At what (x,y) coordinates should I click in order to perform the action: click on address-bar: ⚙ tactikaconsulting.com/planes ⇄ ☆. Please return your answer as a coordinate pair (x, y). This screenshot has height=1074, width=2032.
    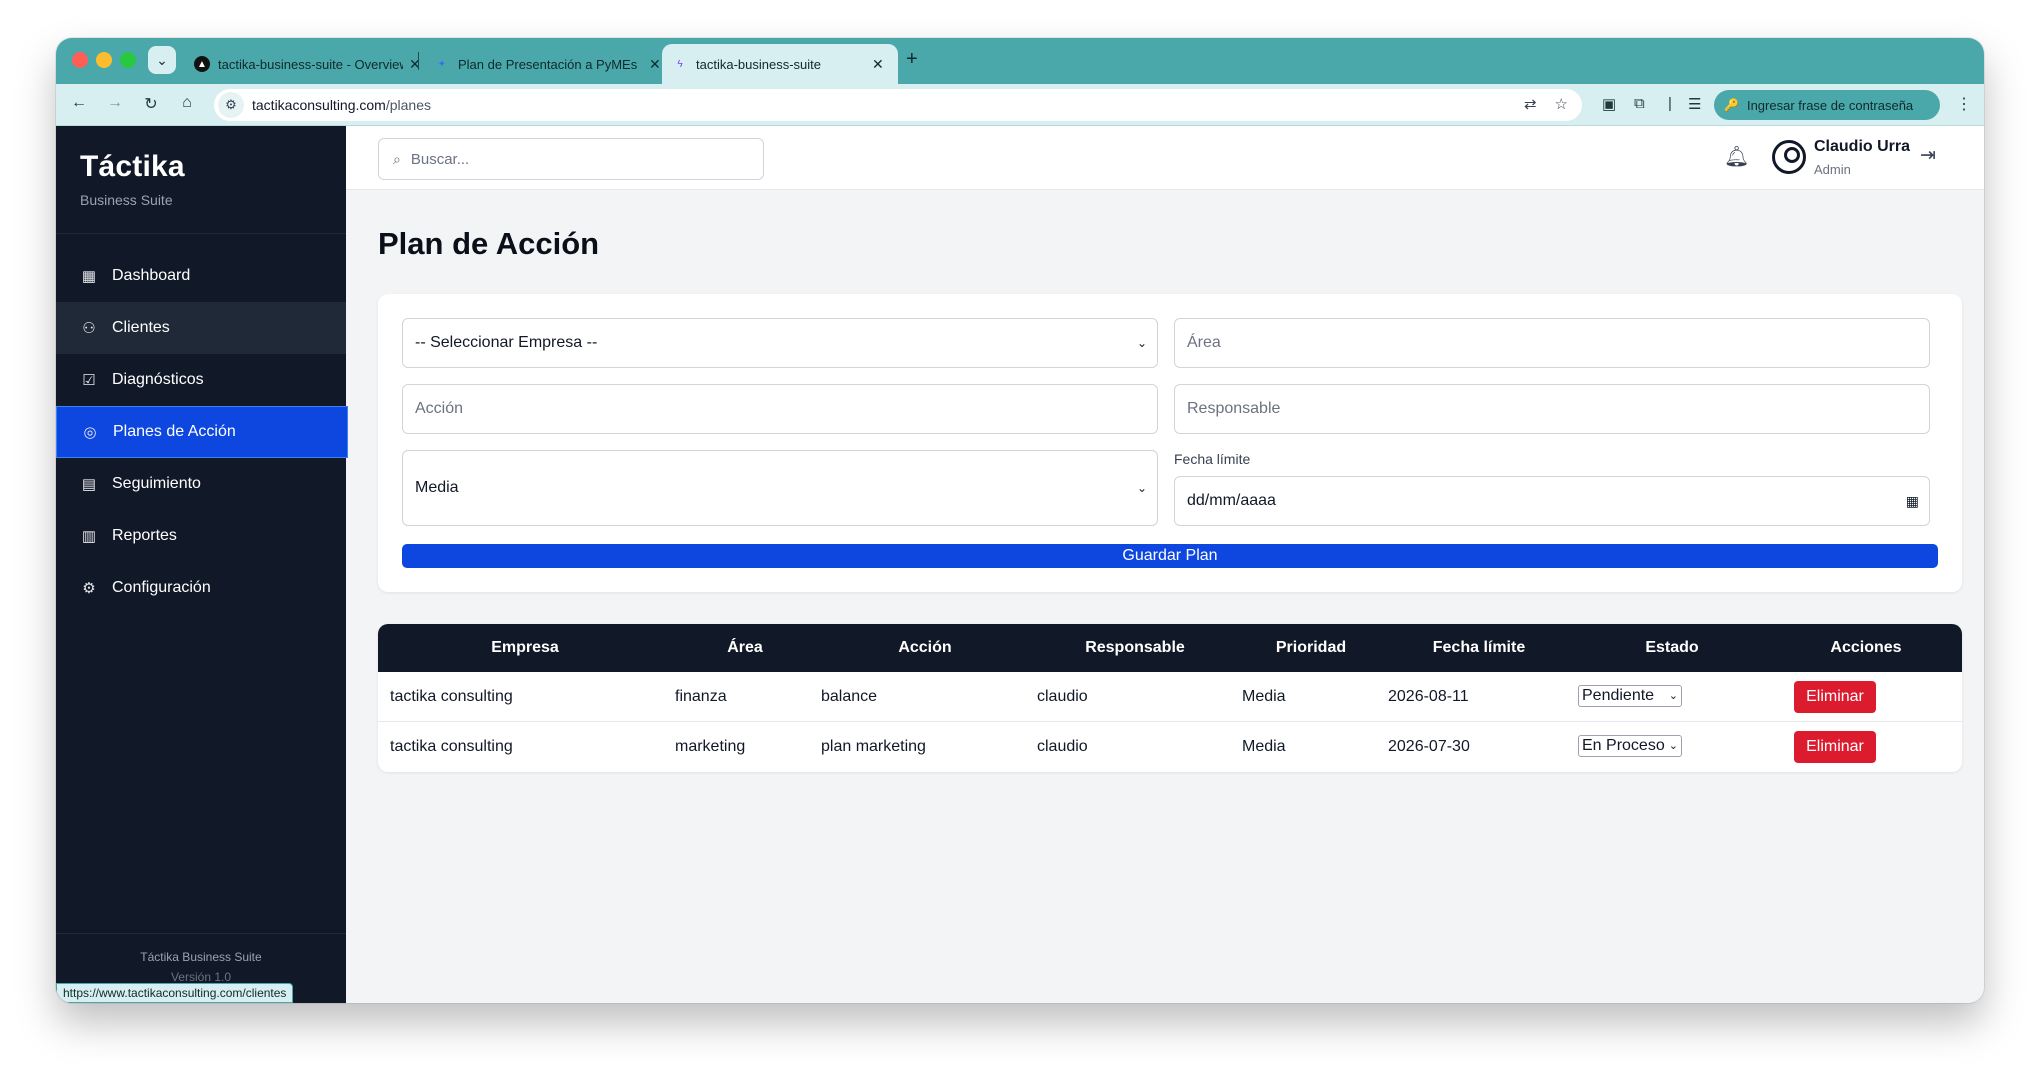
    Looking at the image, I should click on (898, 105).